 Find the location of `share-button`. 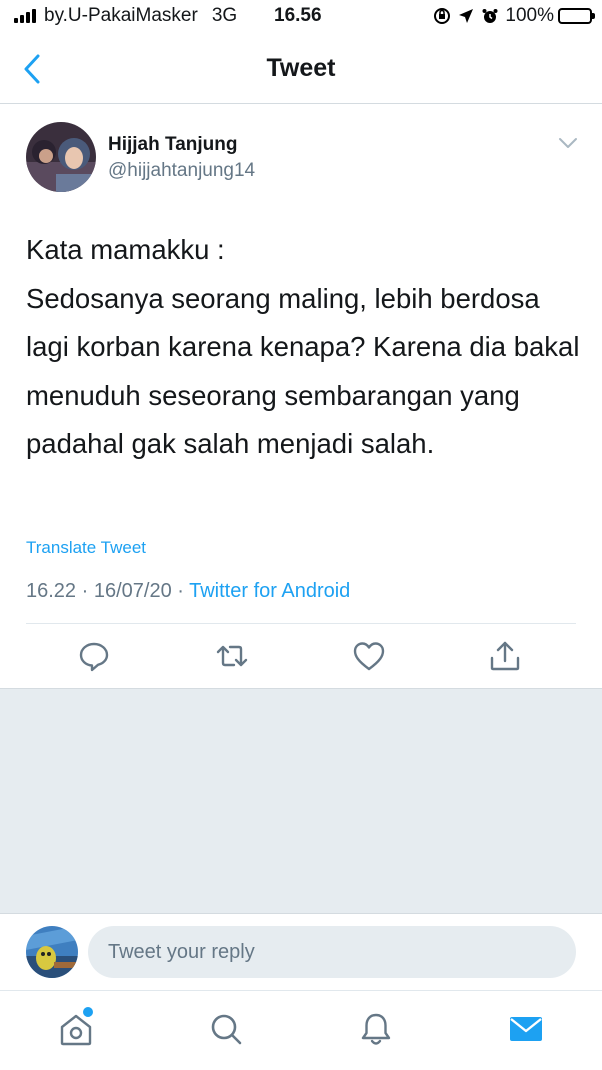

share-button is located at coordinates (505, 656).